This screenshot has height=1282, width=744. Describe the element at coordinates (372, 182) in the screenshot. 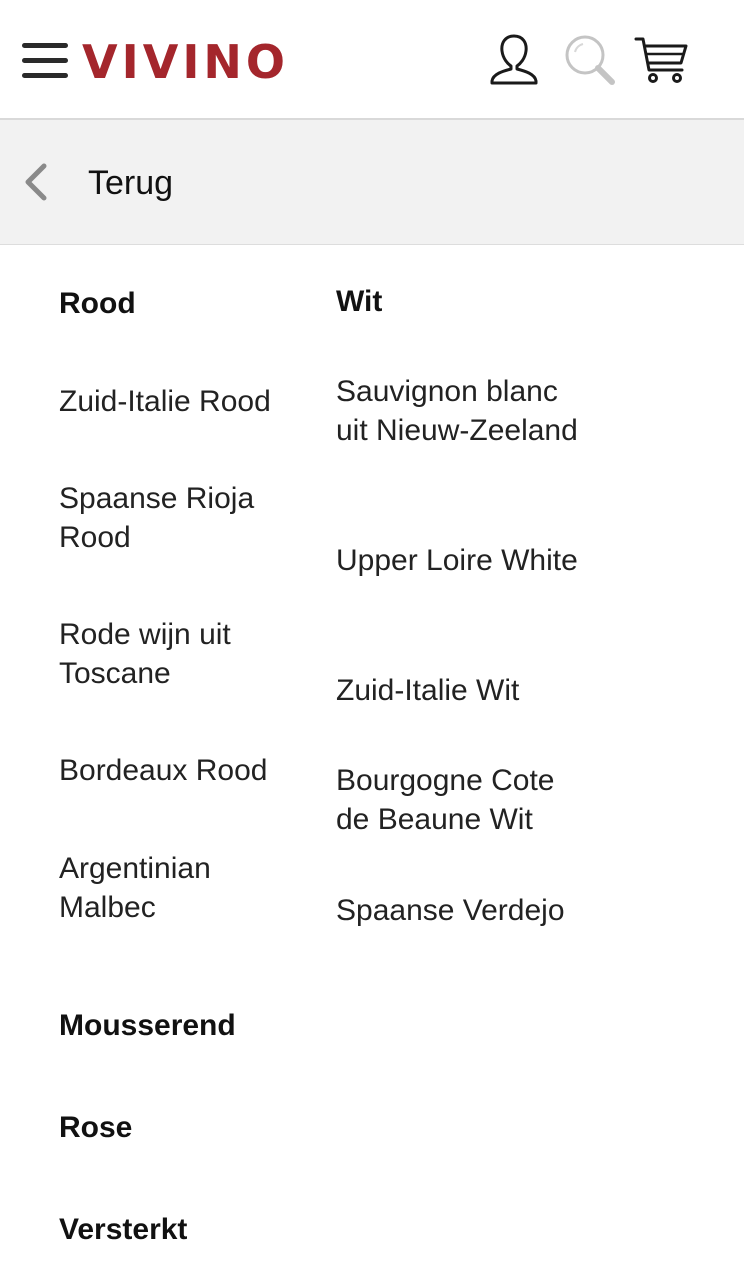

I see `back-button: Terug` at that location.